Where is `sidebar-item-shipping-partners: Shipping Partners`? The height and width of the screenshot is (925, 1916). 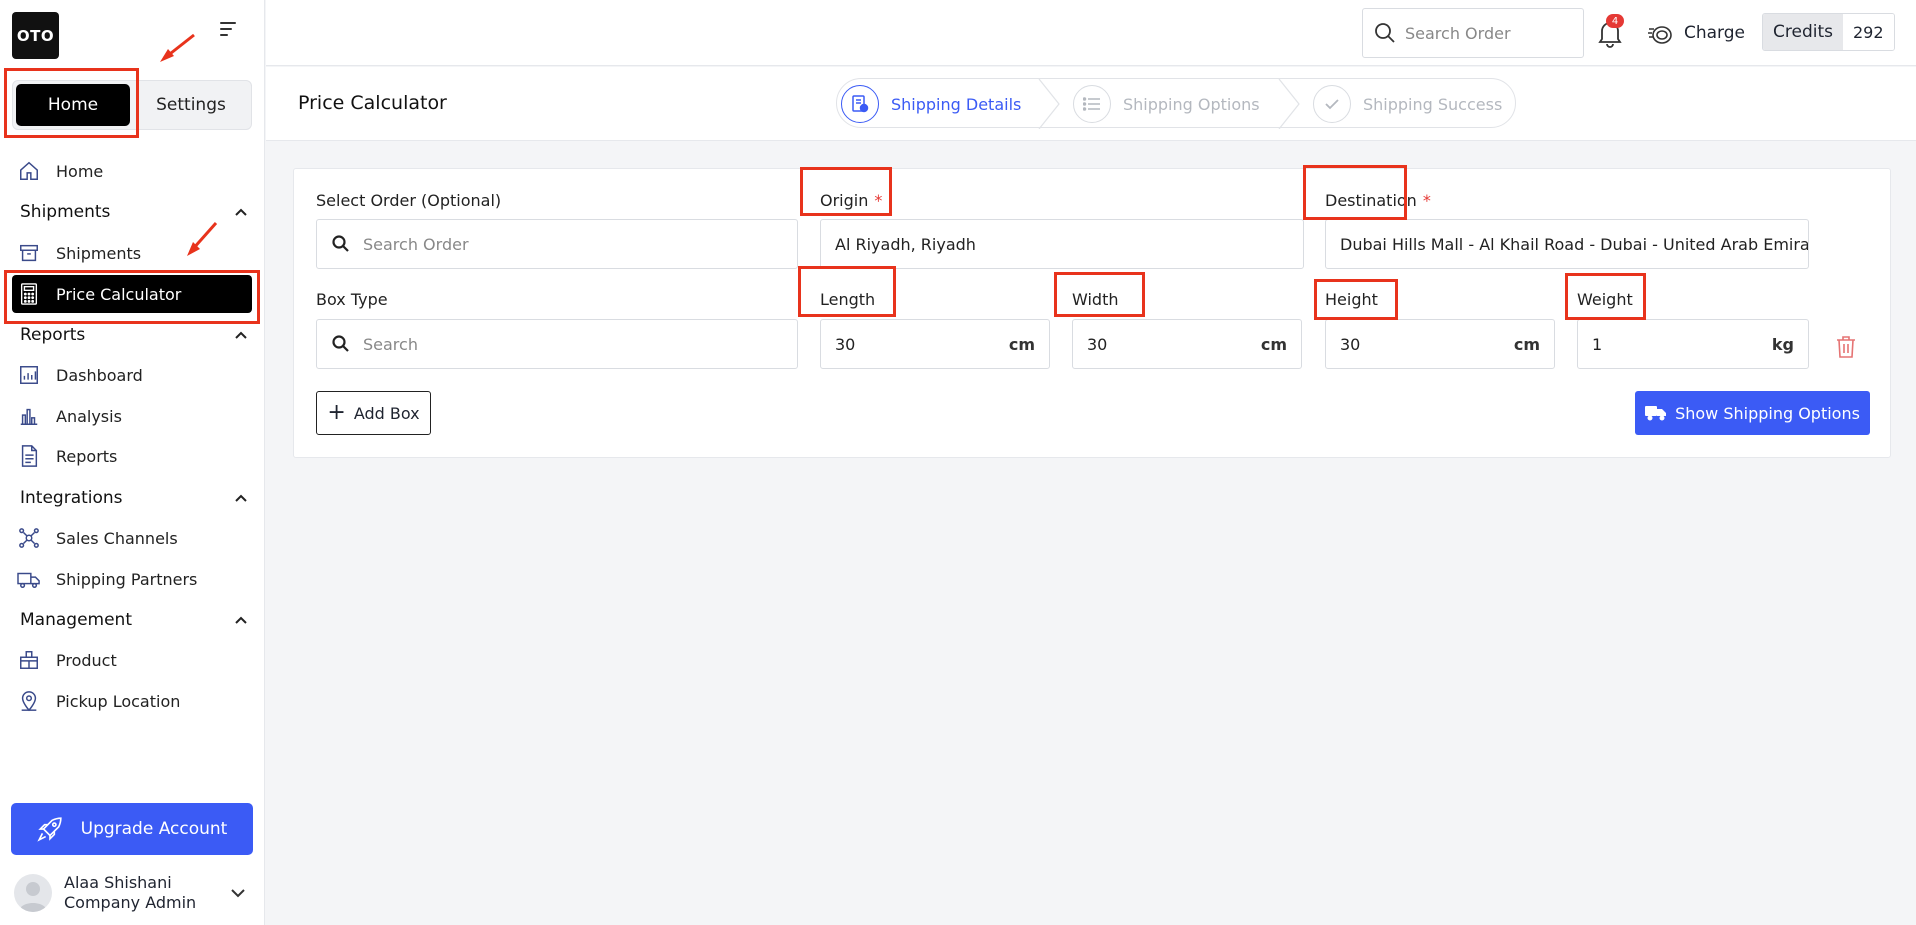
sidebar-item-shipping-partners: Shipping Partners is located at coordinates (132, 579).